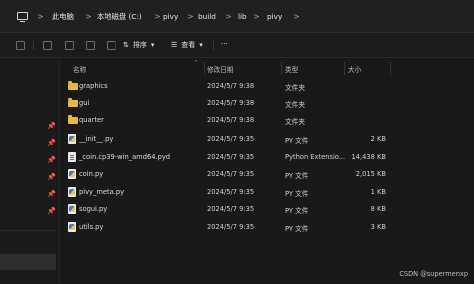  What do you see at coordinates (28, 262) in the screenshot?
I see `nav-item-selected` at bounding box center [28, 262].